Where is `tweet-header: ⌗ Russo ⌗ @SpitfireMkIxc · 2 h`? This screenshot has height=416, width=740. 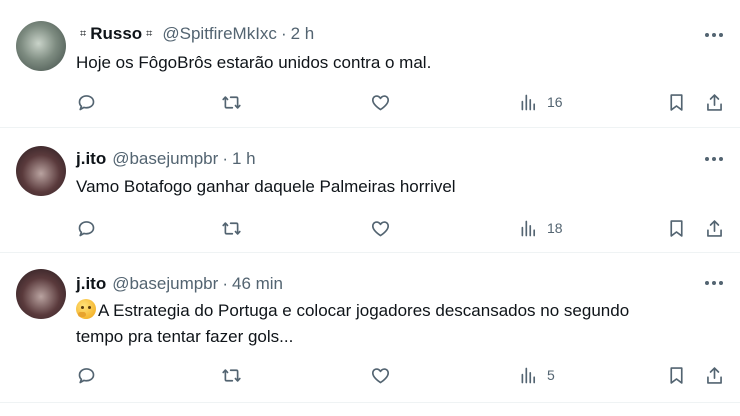
tweet-header: ⌗ Russo ⌗ @SpitfireMkIxc · 2 h is located at coordinates (195, 34).